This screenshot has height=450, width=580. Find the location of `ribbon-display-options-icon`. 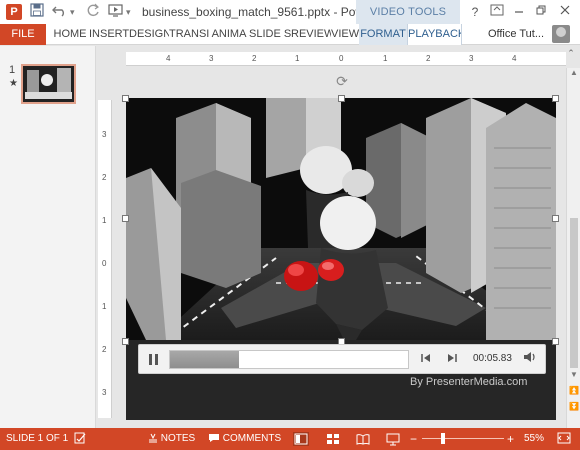

ribbon-display-options-icon is located at coordinates (497, 12).